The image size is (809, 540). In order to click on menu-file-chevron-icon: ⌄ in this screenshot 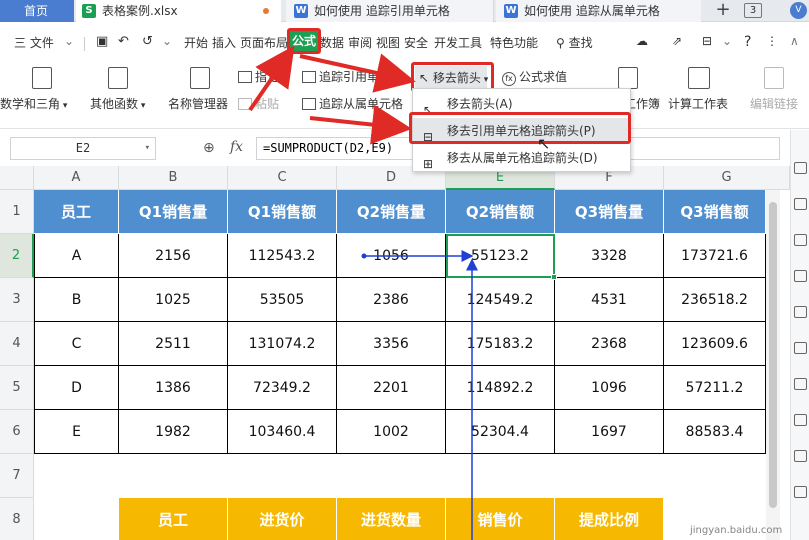, I will do `click(69, 41)`.